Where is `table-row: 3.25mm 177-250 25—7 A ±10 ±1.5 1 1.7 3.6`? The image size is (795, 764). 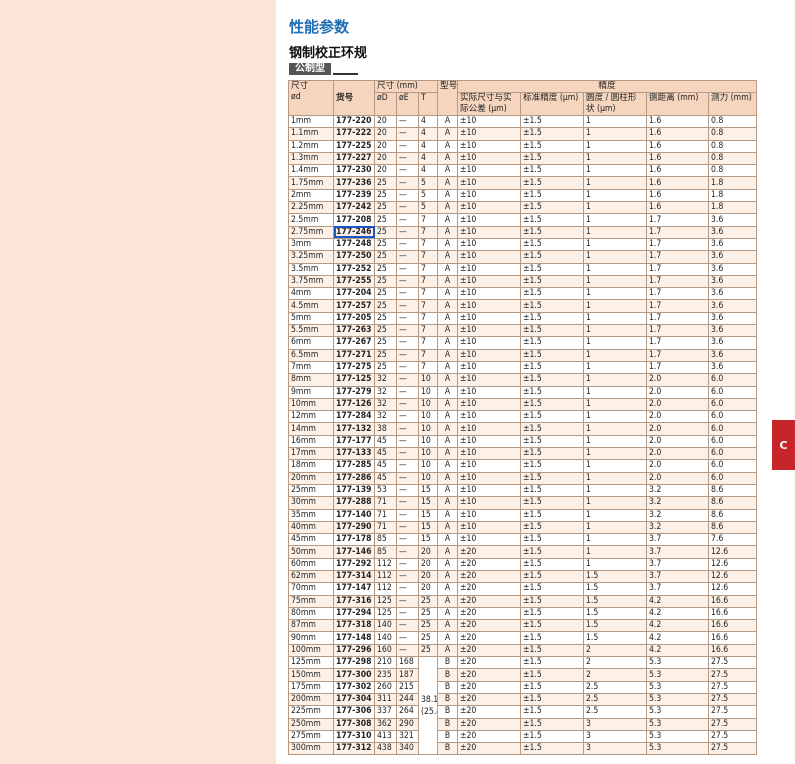 table-row: 3.25mm 177-250 25—7 A ±10 ±1.5 1 1.7 3.6 is located at coordinates (523, 257).